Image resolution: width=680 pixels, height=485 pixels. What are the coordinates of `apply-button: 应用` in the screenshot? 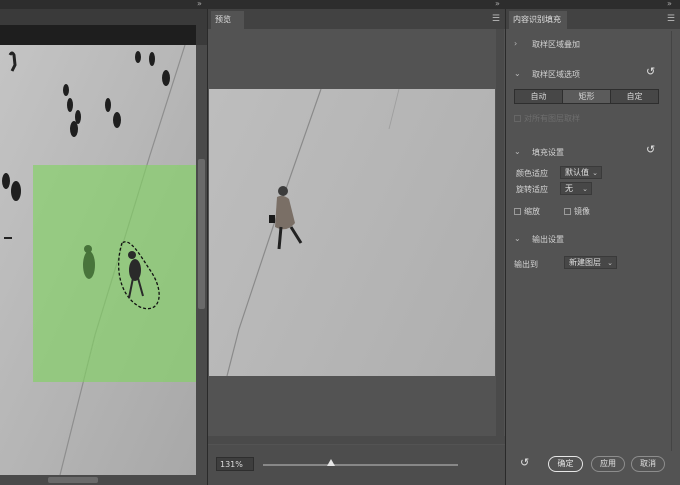 It's located at (608, 464).